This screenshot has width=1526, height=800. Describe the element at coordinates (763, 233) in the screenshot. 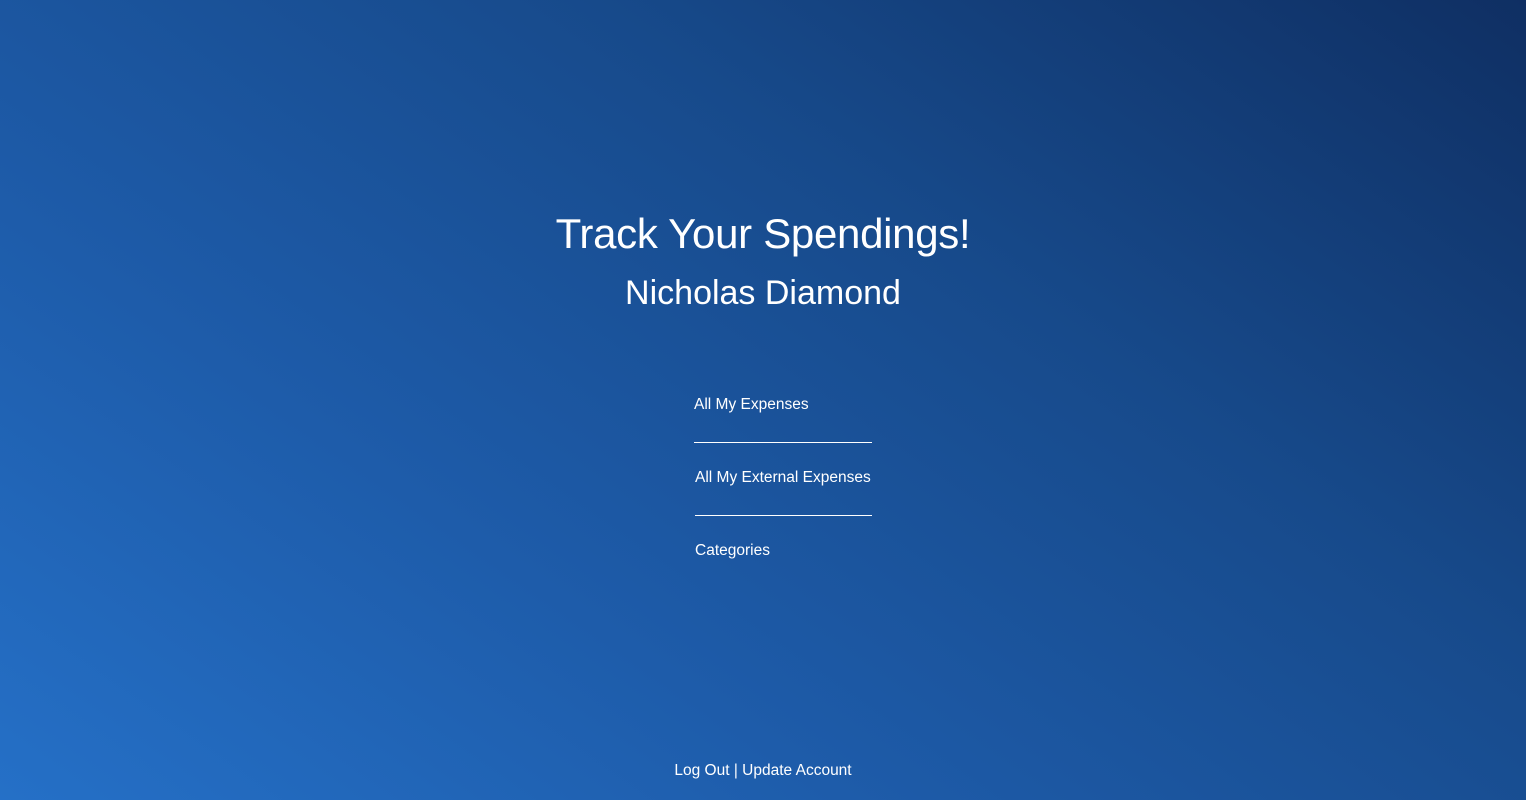

I see `page-title: Track Your Spendings!` at that location.